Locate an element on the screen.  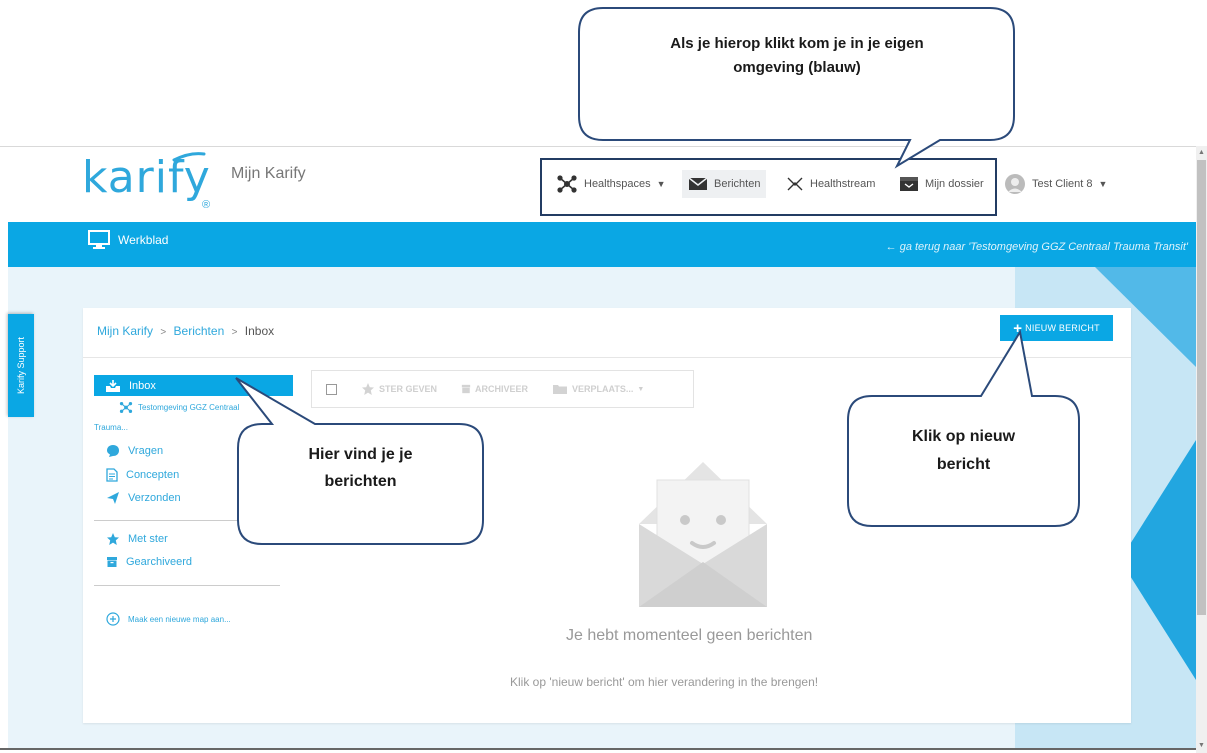
logo-swoosh-icon is located at coordinates (189, 157).